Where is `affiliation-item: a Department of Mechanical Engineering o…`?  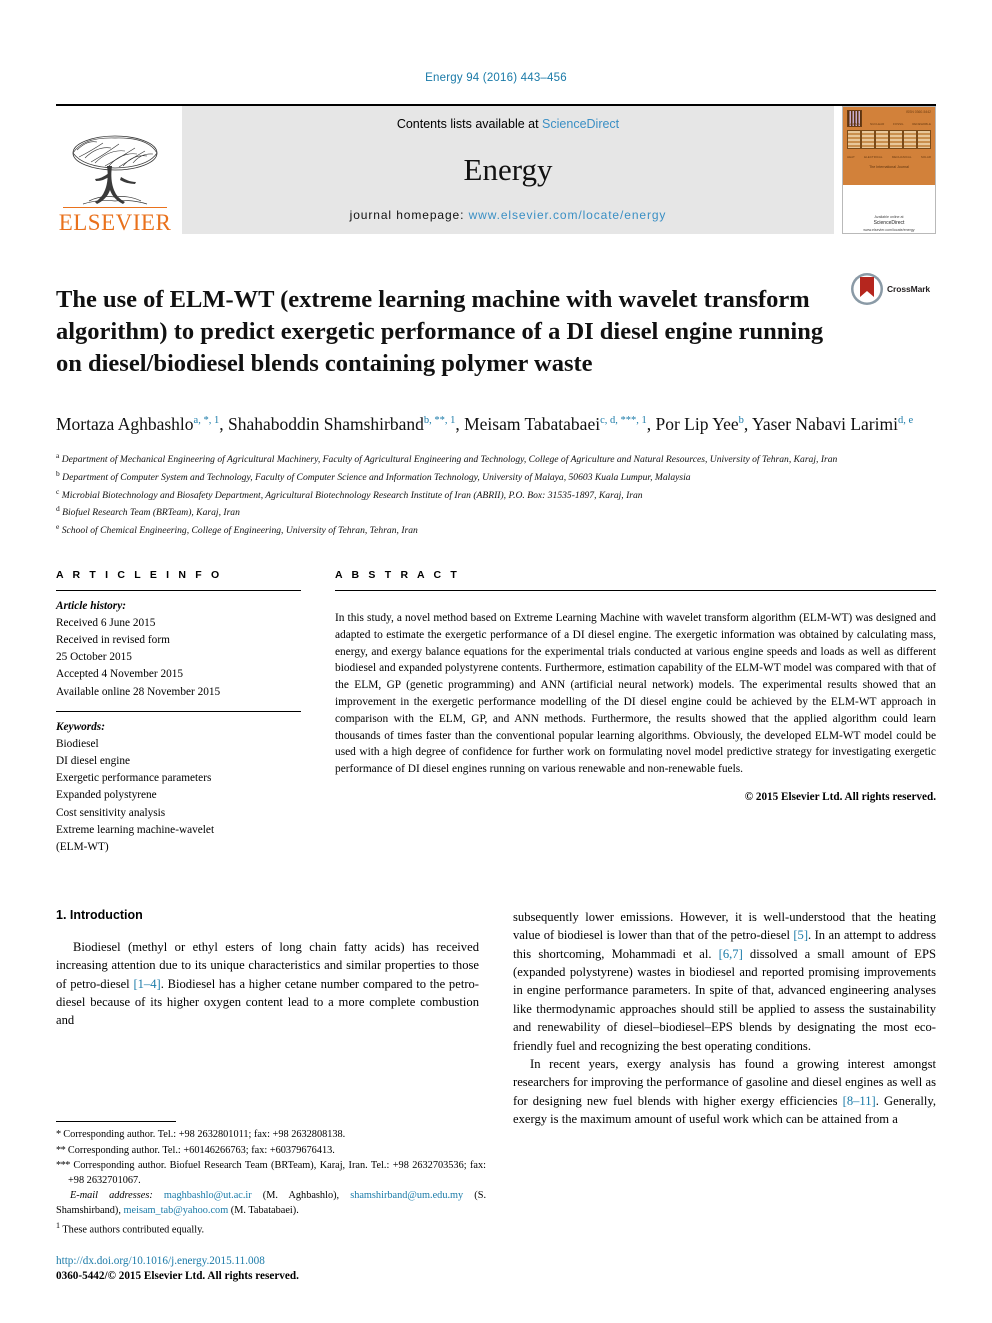 affiliation-item: a Department of Mechanical Engineering o… is located at coordinates (496, 459).